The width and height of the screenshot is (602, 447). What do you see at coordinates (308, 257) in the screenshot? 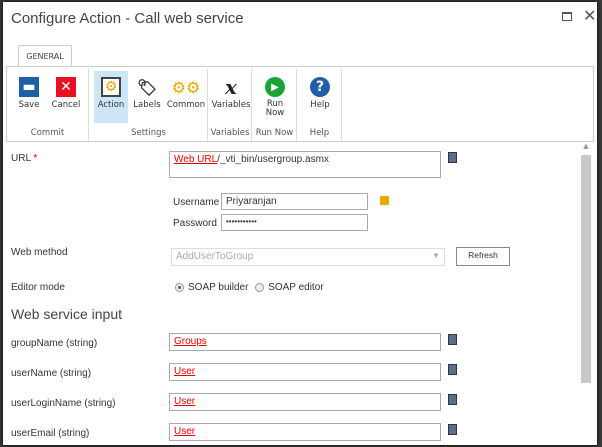
I see `web-method-select: AddUserToGroup ▼` at bounding box center [308, 257].